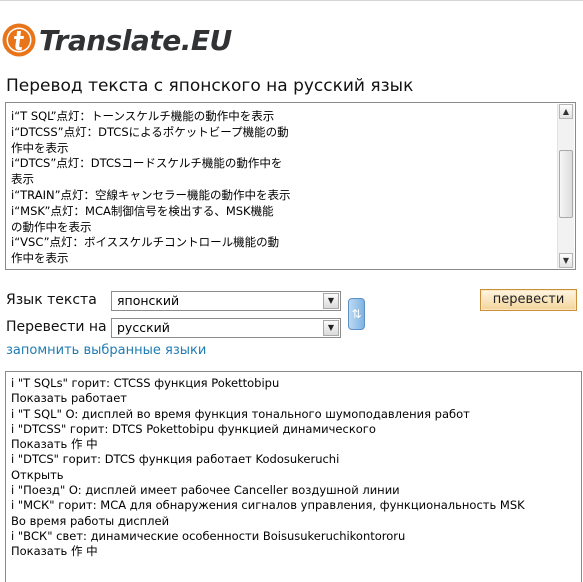  What do you see at coordinates (51, 300) in the screenshot?
I see `source-language-label: Язык текста` at bounding box center [51, 300].